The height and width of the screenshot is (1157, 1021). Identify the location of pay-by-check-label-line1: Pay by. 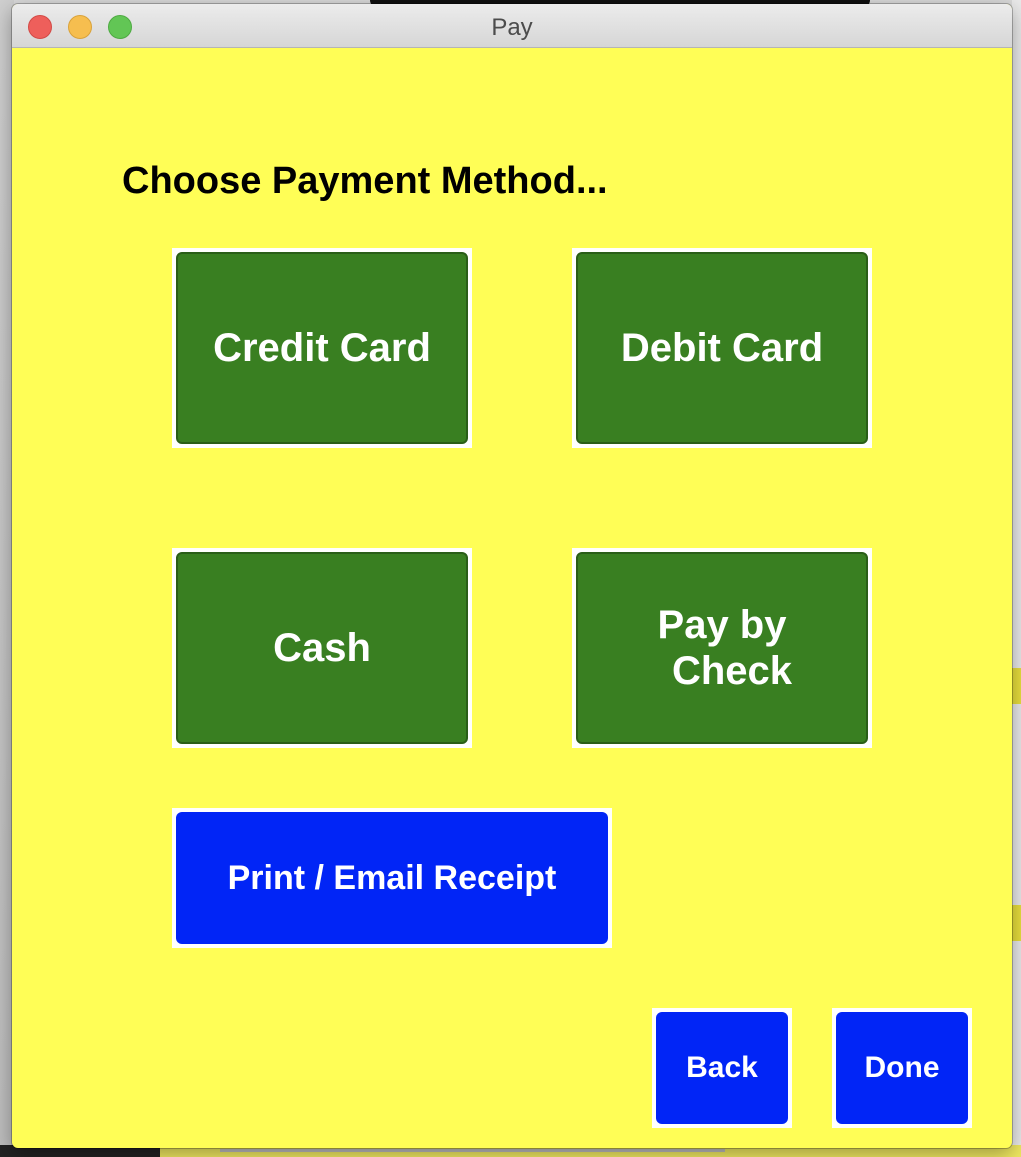
(722, 625).